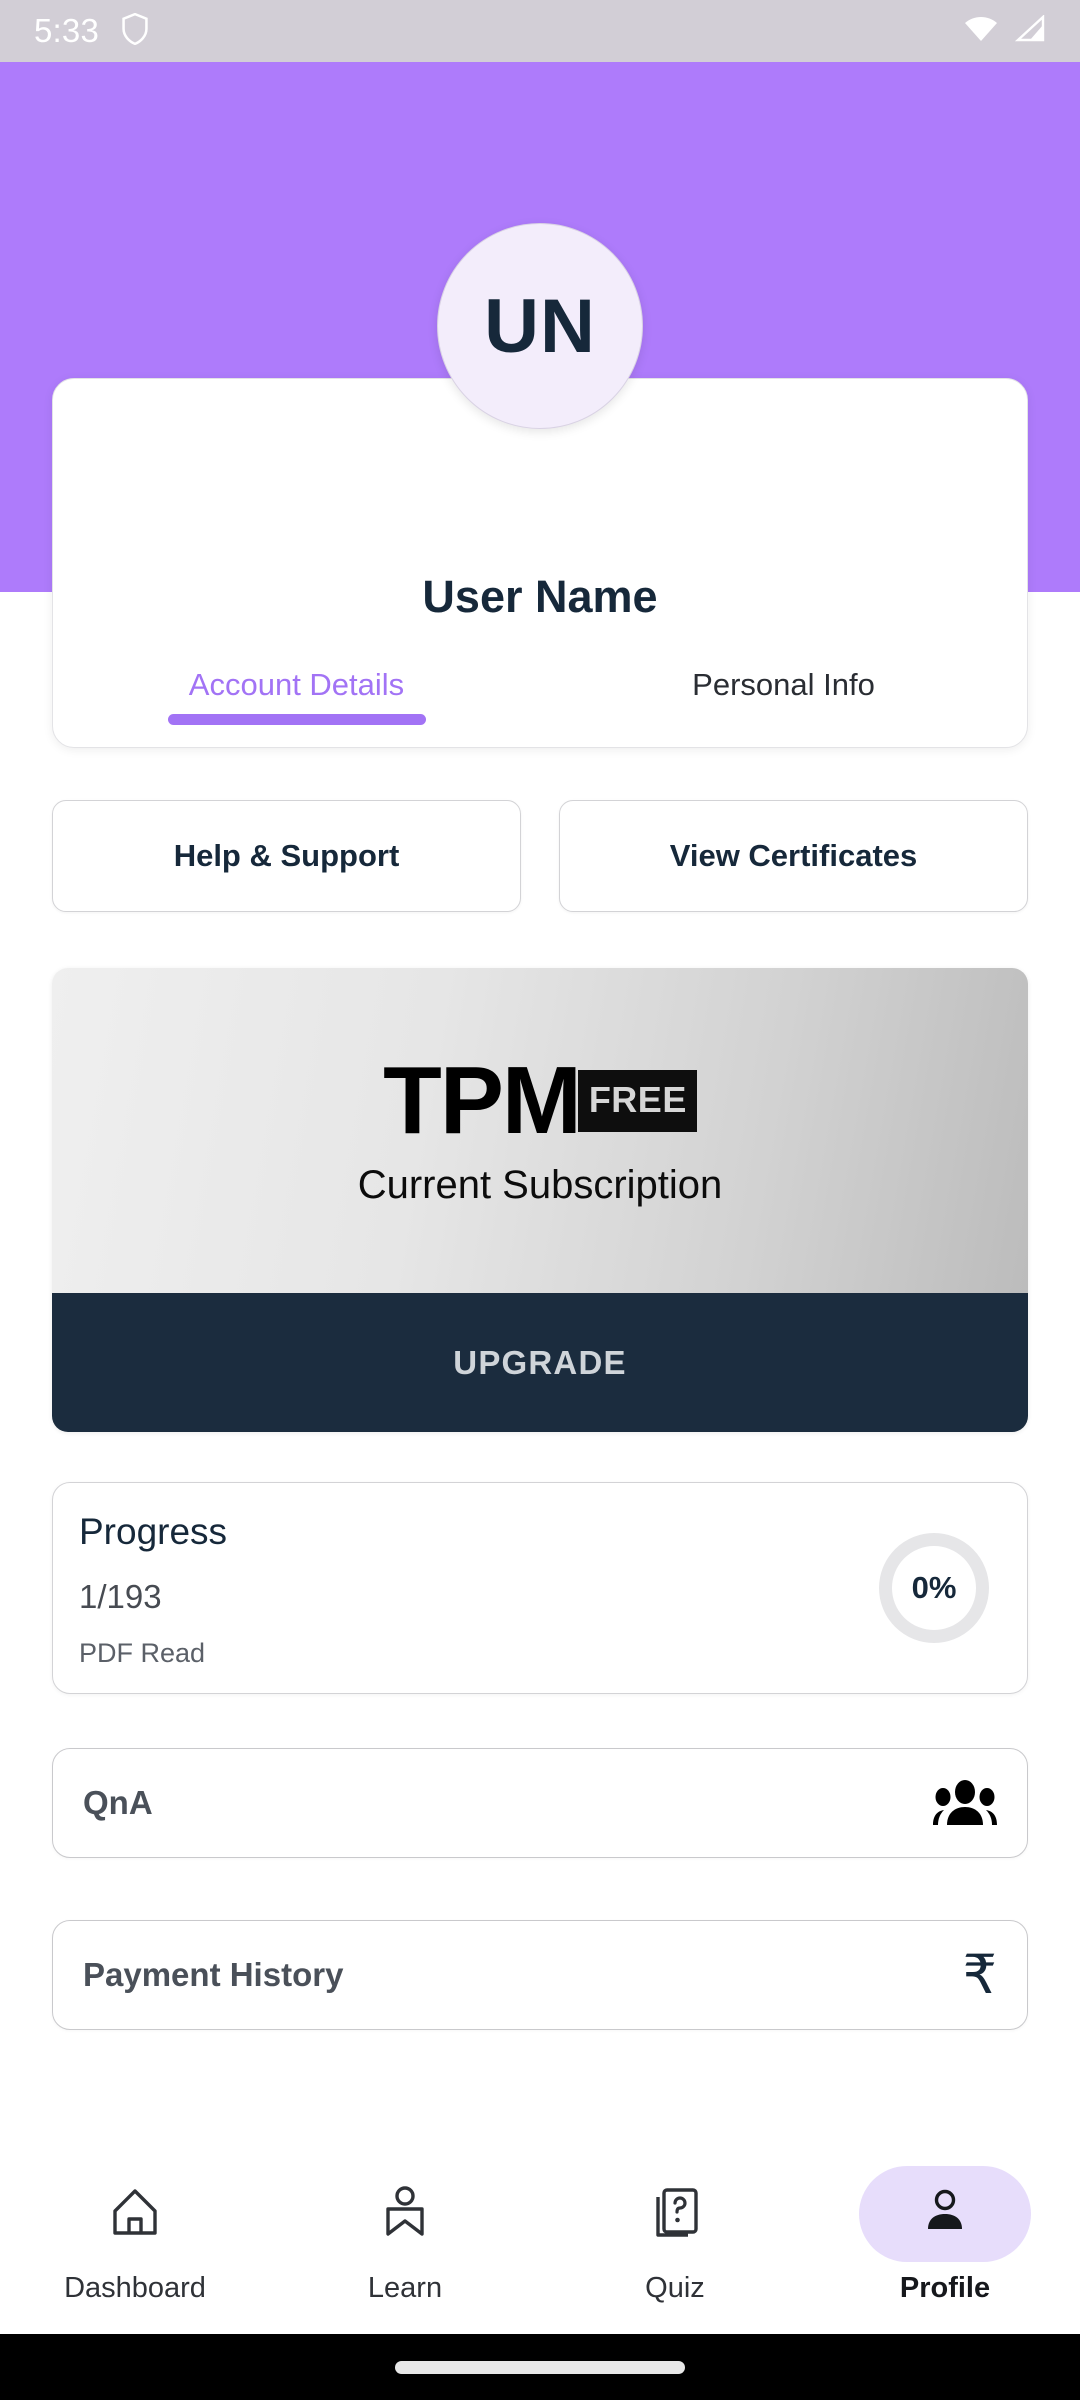  Describe the element at coordinates (945, 2288) in the screenshot. I see `nav-label-profile: Profile` at that location.